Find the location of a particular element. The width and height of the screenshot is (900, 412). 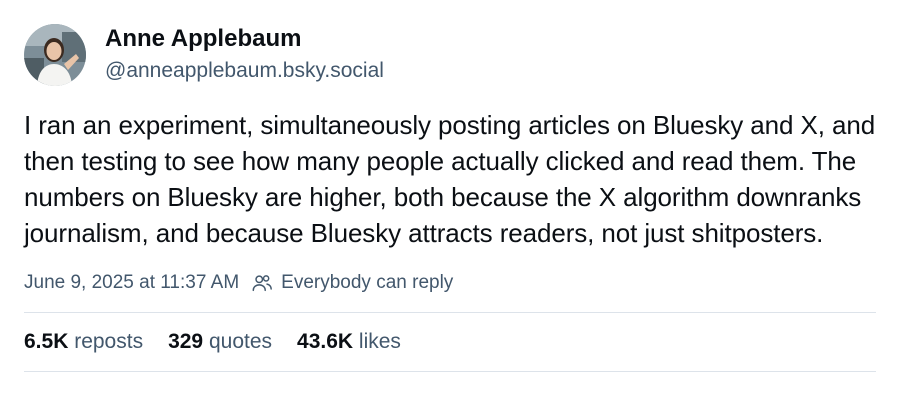

quotes-count: 329 is located at coordinates (186, 341).